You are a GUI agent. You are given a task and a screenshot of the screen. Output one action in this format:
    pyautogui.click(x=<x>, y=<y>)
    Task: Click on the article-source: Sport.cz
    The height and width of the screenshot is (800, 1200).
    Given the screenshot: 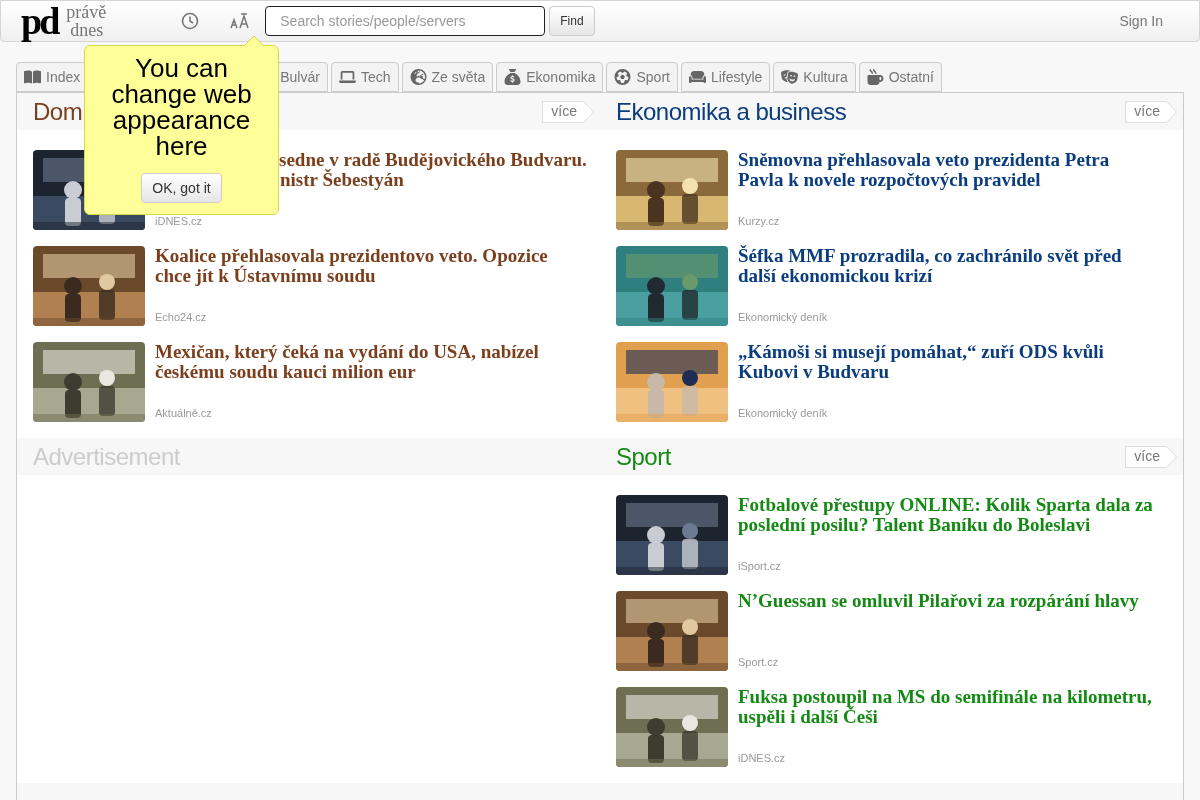 What is the action you would take?
    pyautogui.click(x=759, y=662)
    